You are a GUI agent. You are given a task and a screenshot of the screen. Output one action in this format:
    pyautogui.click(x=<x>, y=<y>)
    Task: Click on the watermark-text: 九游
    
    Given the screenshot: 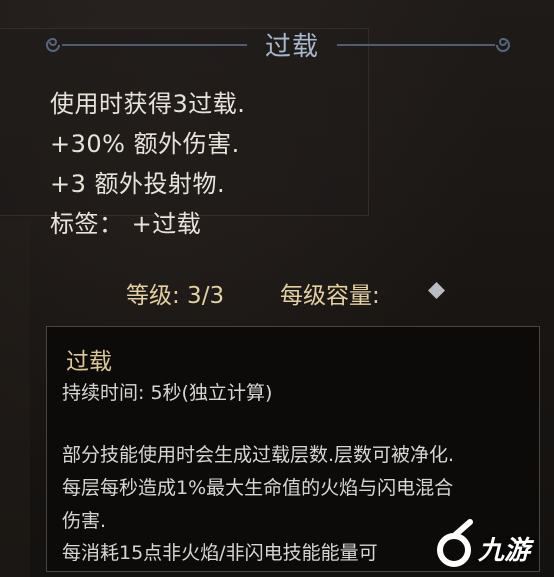 What is the action you would take?
    pyautogui.click(x=504, y=551)
    